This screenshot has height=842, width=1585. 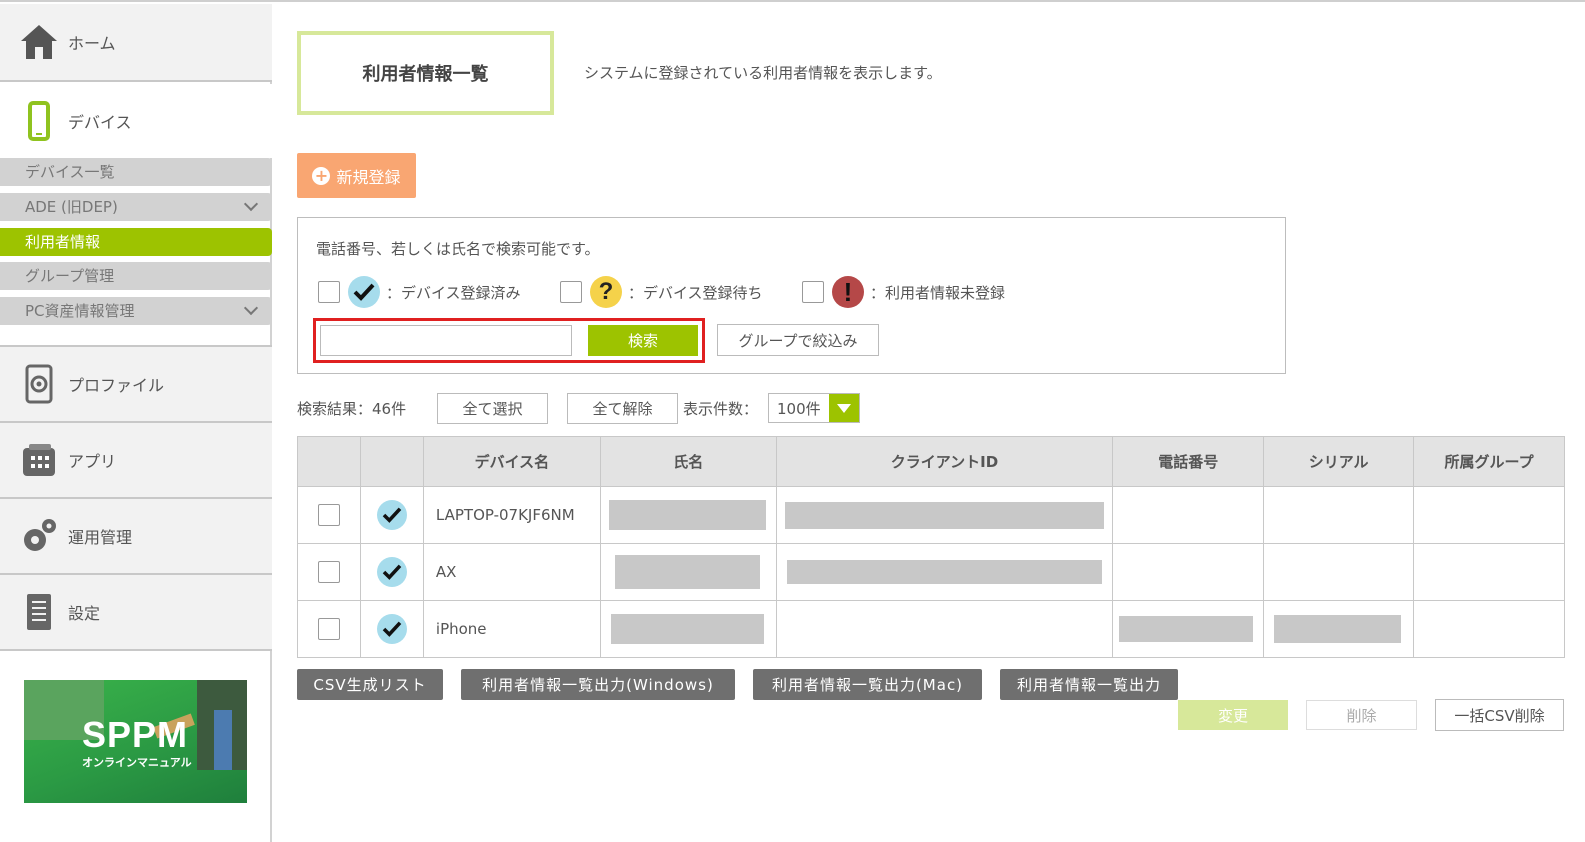 What do you see at coordinates (39, 121) in the screenshot?
I see `smartphone-icon` at bounding box center [39, 121].